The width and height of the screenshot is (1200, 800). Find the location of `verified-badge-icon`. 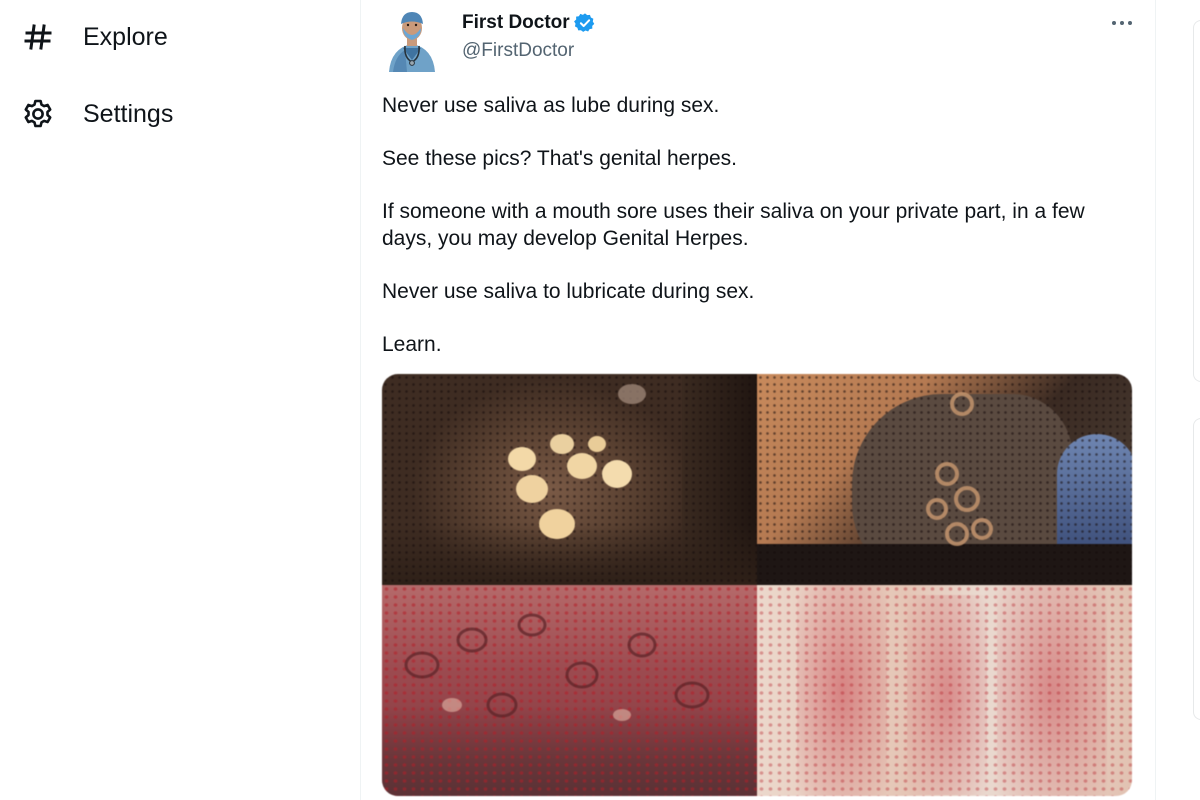

verified-badge-icon is located at coordinates (584, 23).